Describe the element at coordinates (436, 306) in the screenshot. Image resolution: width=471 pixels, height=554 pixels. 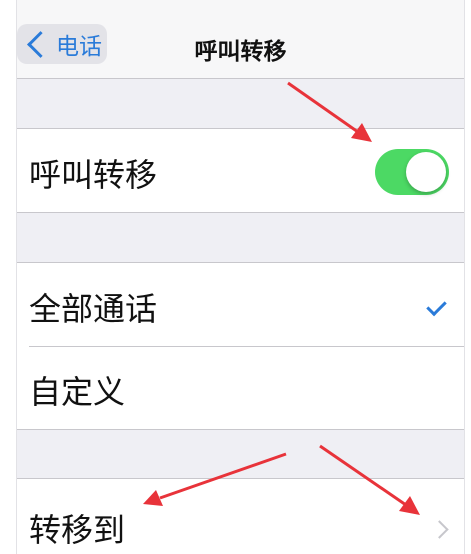
I see `checkmark-icon` at that location.